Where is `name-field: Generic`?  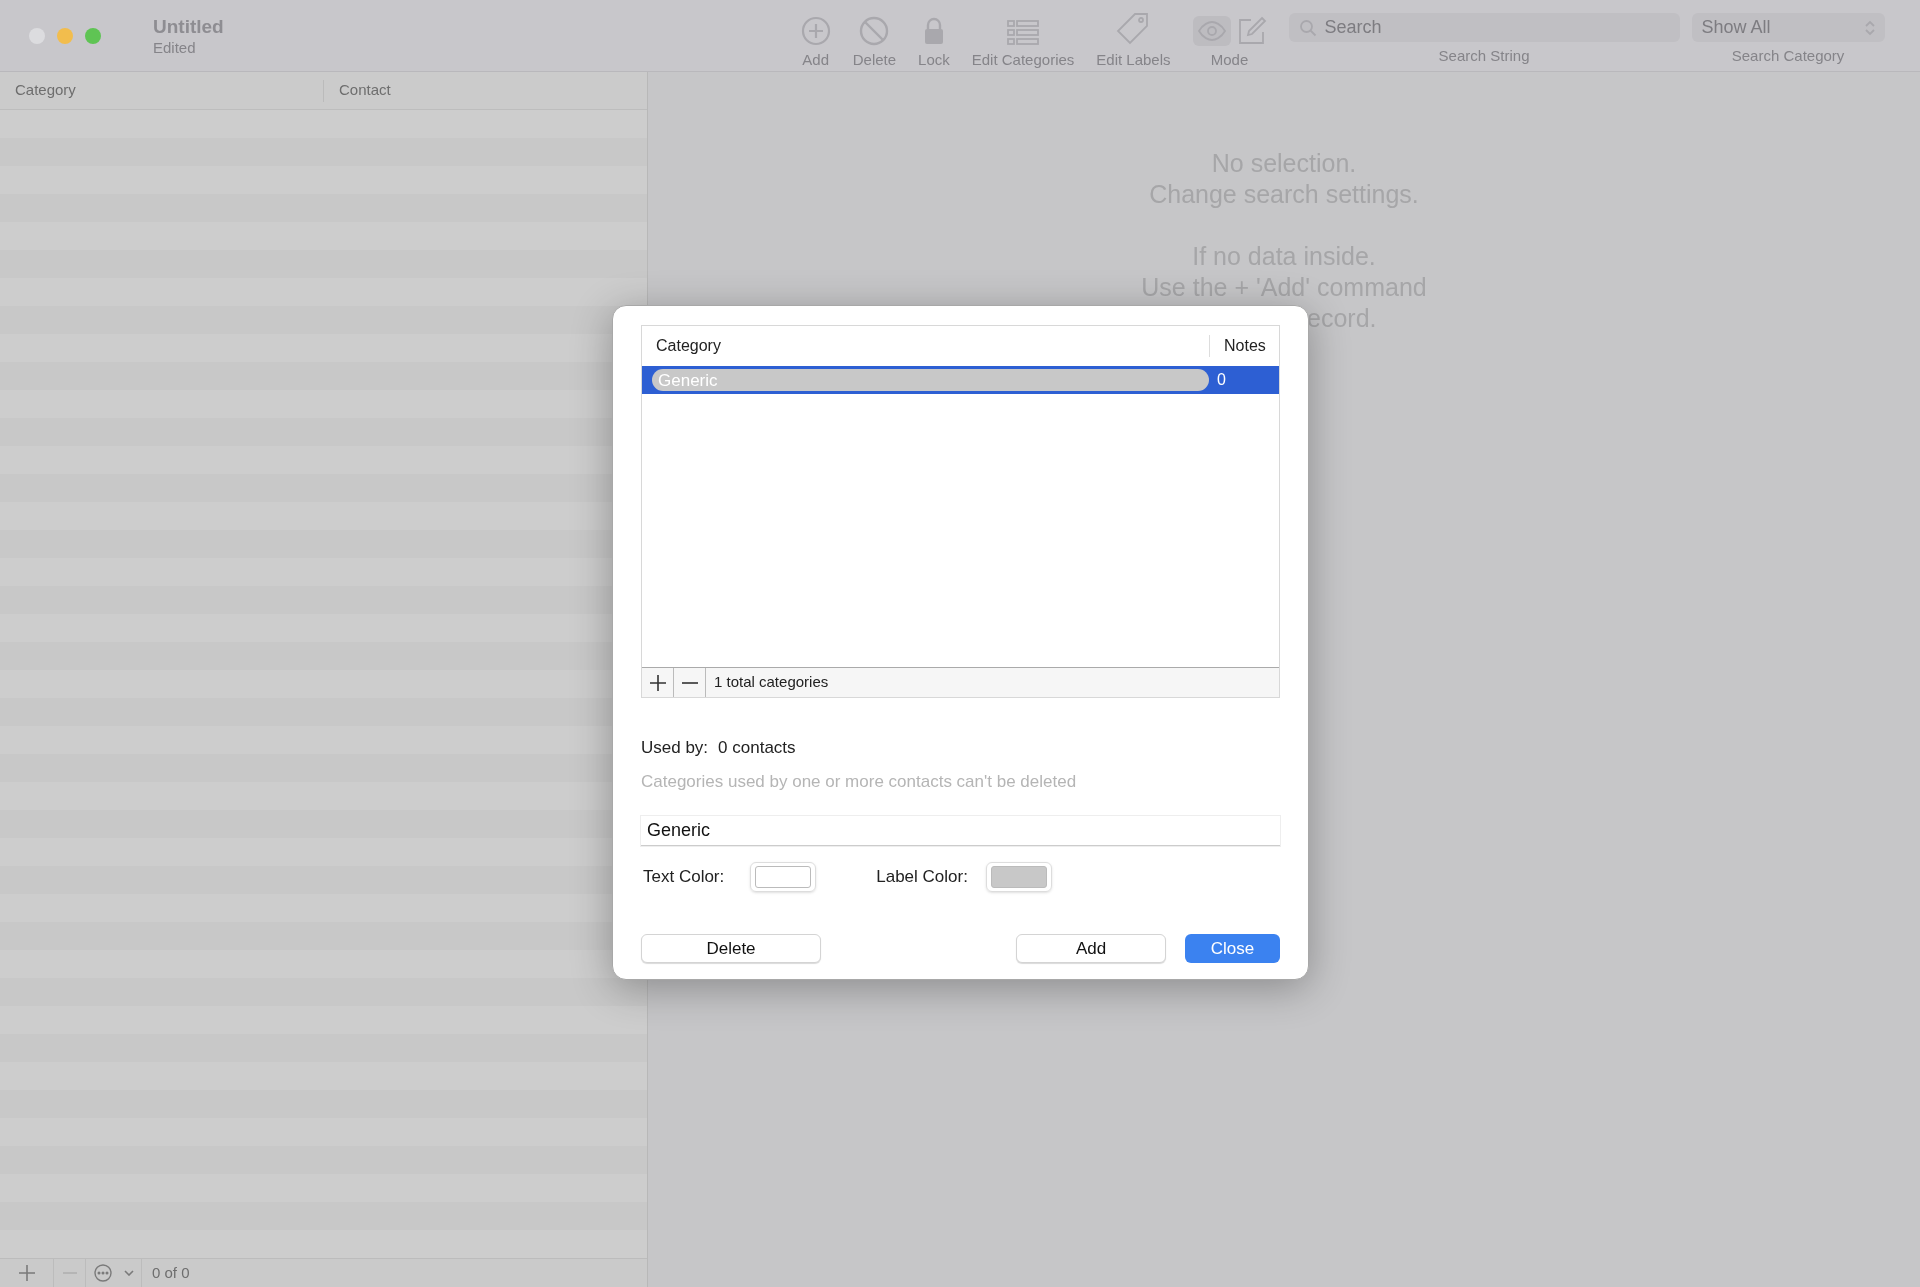
name-field: Generic is located at coordinates (960, 831).